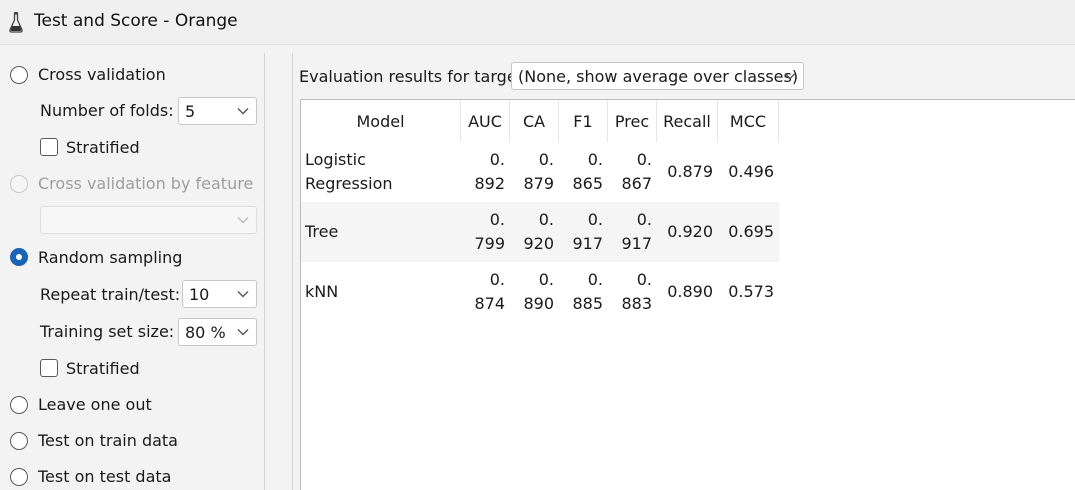 The width and height of the screenshot is (1075, 490). Describe the element at coordinates (632, 292) in the screenshot. I see `prec-cell: 0. 883` at that location.